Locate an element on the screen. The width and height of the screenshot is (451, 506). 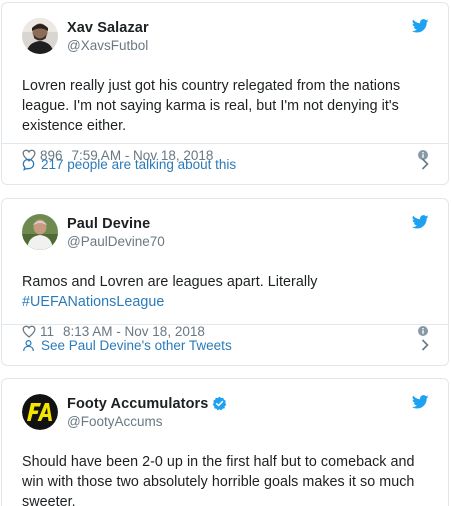
screen-name: @FootyAccums is located at coordinates (147, 421).